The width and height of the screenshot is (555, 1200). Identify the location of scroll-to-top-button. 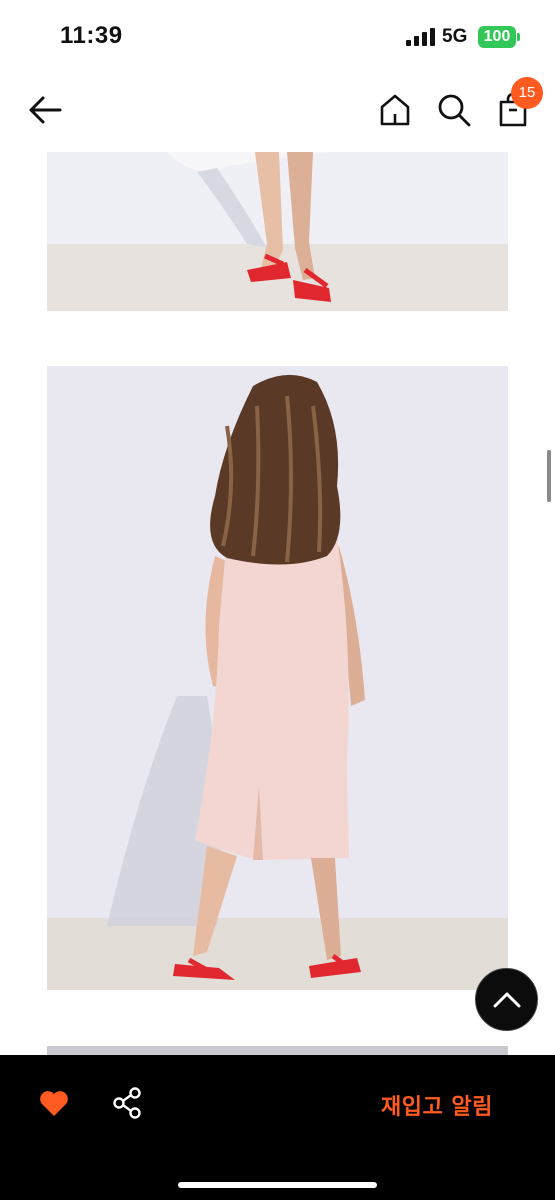
(506, 999).